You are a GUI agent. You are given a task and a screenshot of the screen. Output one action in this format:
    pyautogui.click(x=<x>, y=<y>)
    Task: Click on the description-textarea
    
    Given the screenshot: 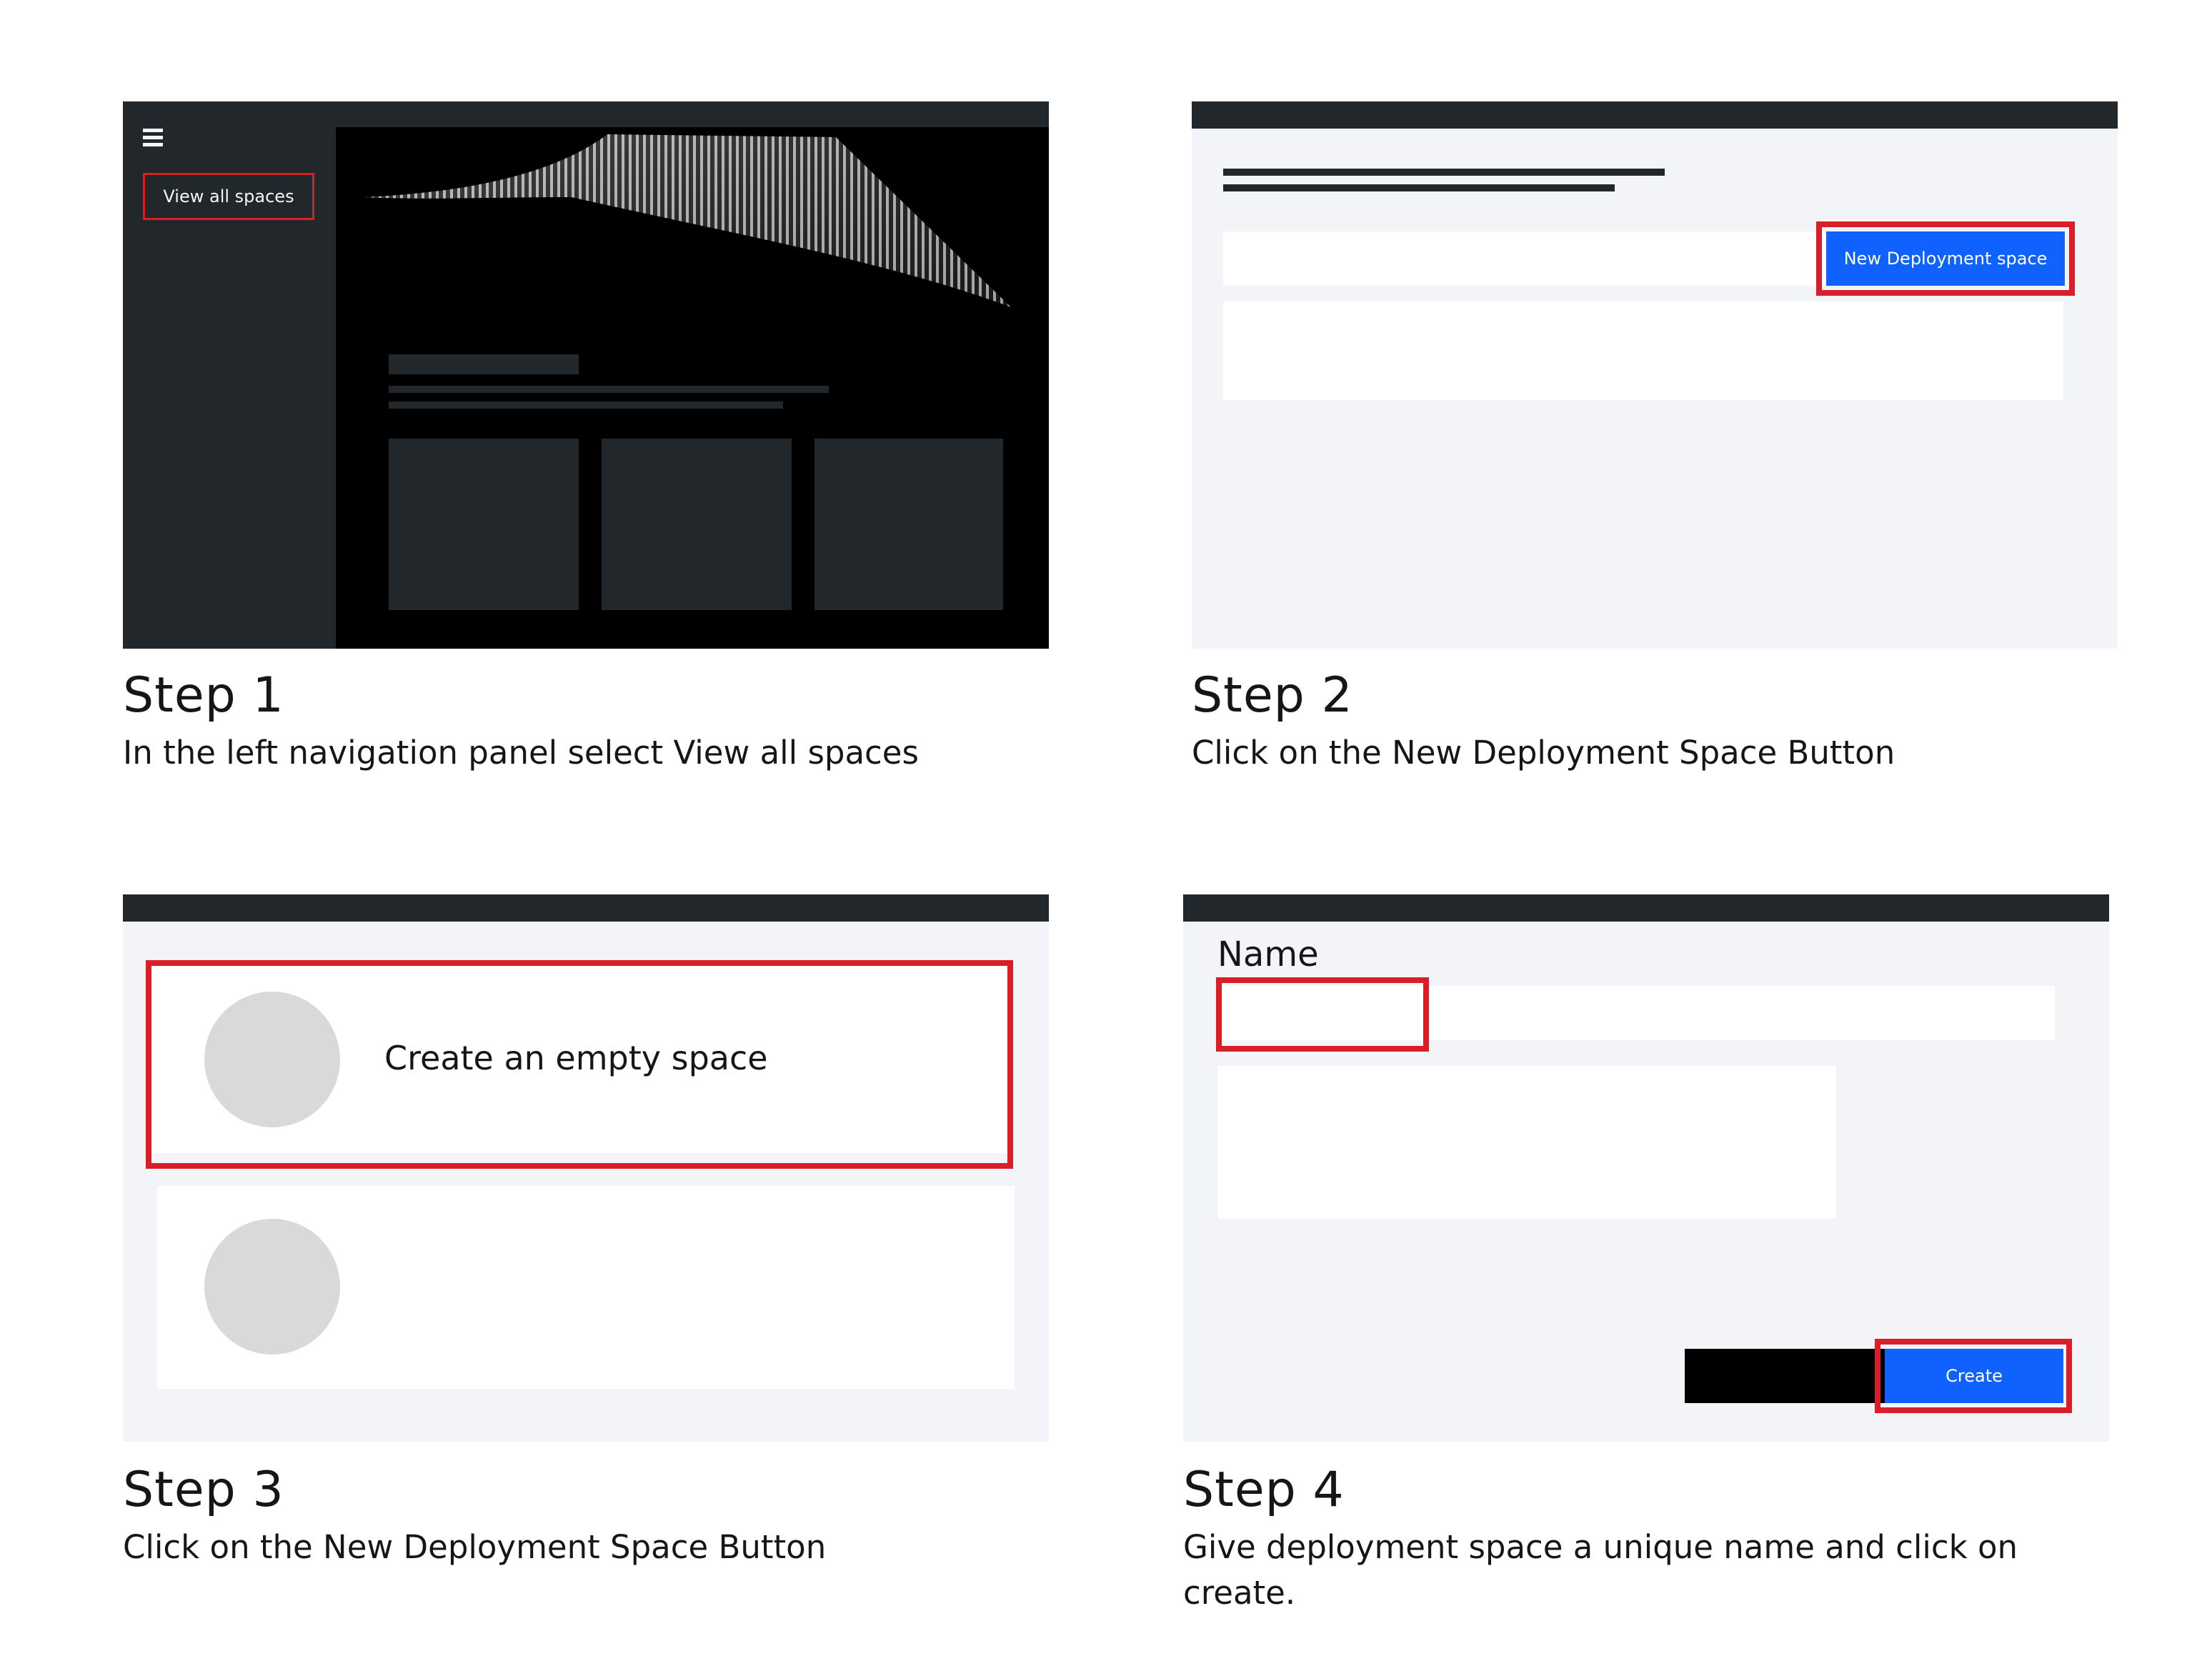 What is the action you would take?
    pyautogui.click(x=1526, y=1142)
    